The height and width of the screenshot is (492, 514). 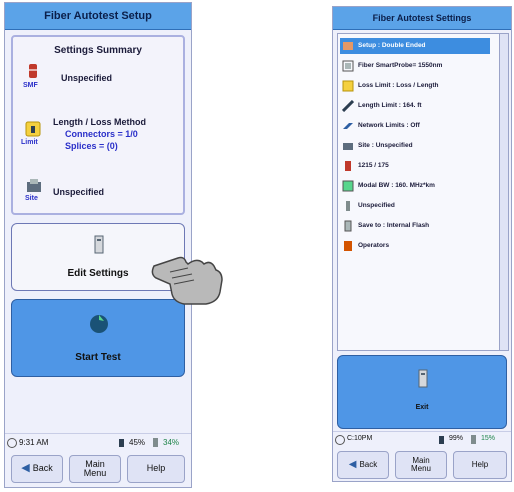 What do you see at coordinates (98, 442) in the screenshot?
I see `left-status-bar: 9:31 AM 45% 34%` at bounding box center [98, 442].